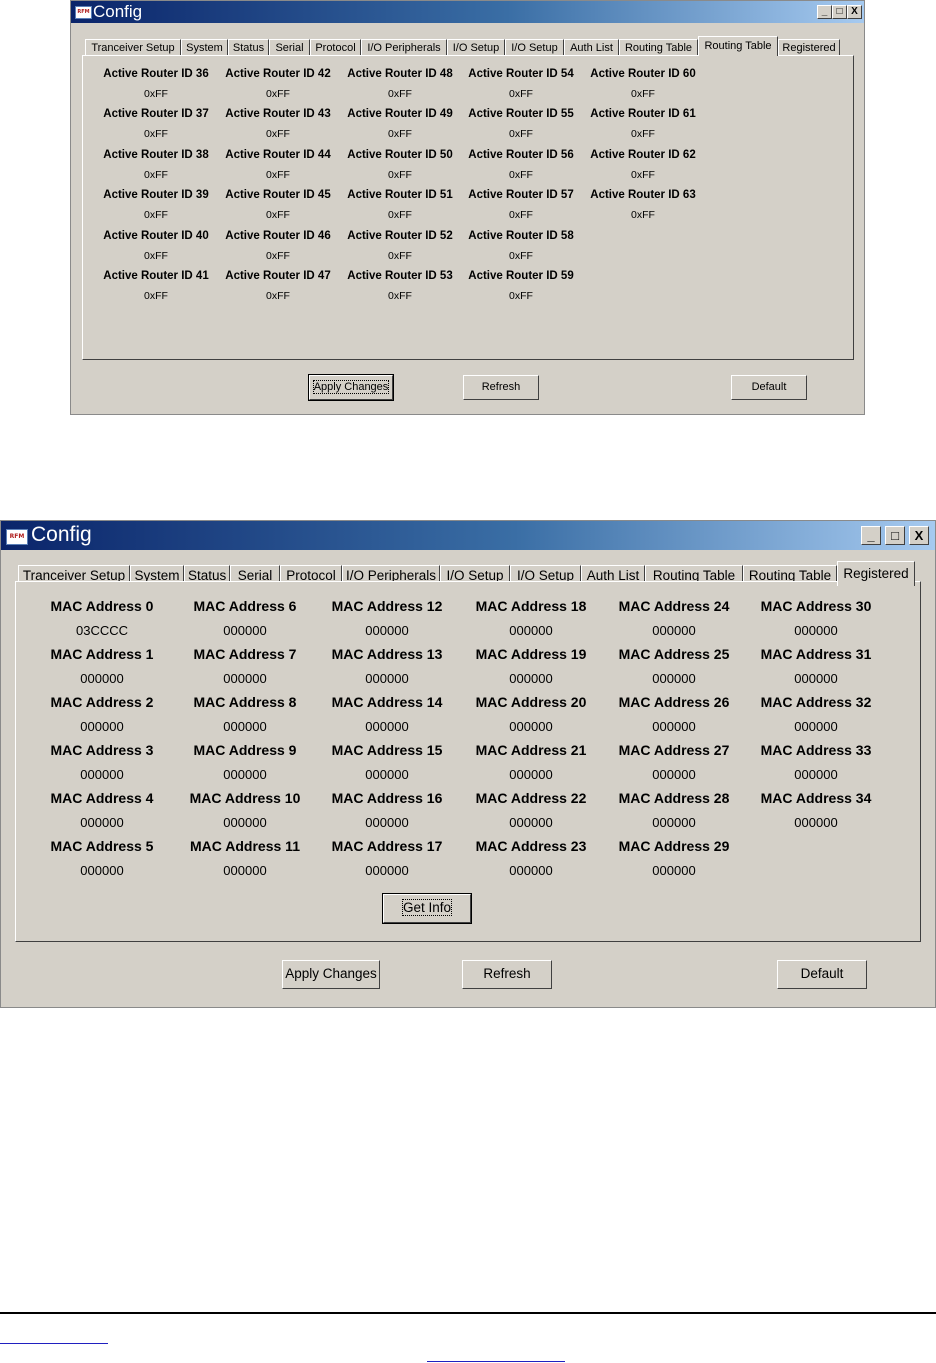  I want to click on mac-address-label: MAC Address 24, so click(674, 606).